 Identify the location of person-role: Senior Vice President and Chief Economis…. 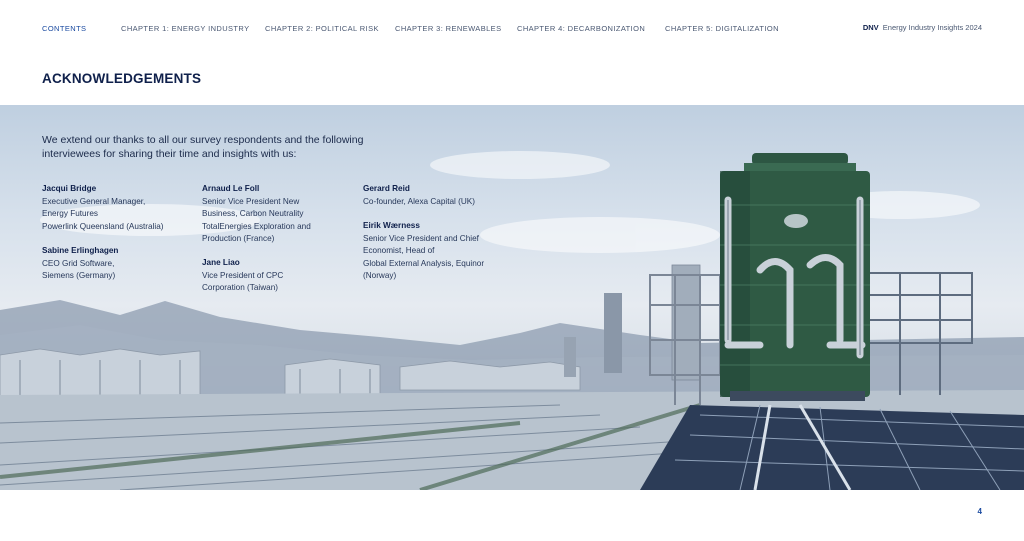
(424, 257).